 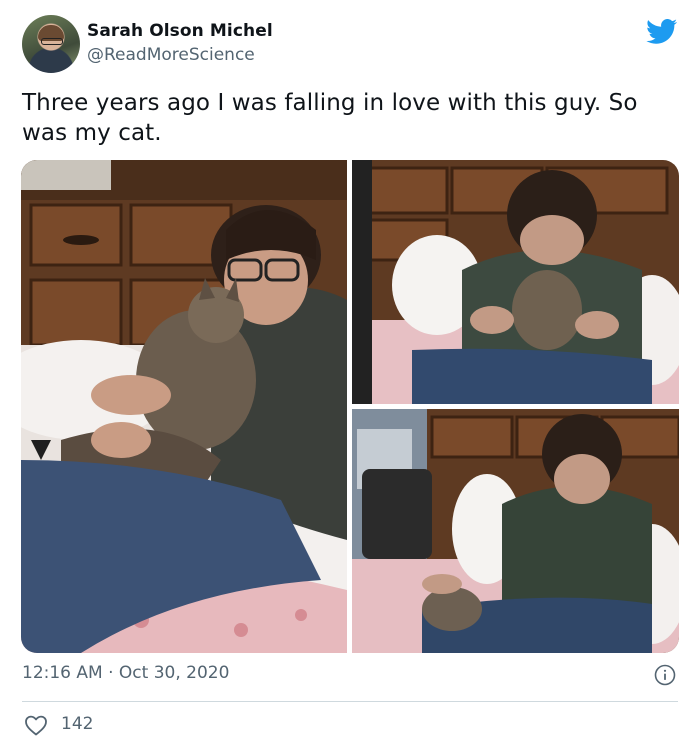 I want to click on like-count: 142, so click(x=77, y=724).